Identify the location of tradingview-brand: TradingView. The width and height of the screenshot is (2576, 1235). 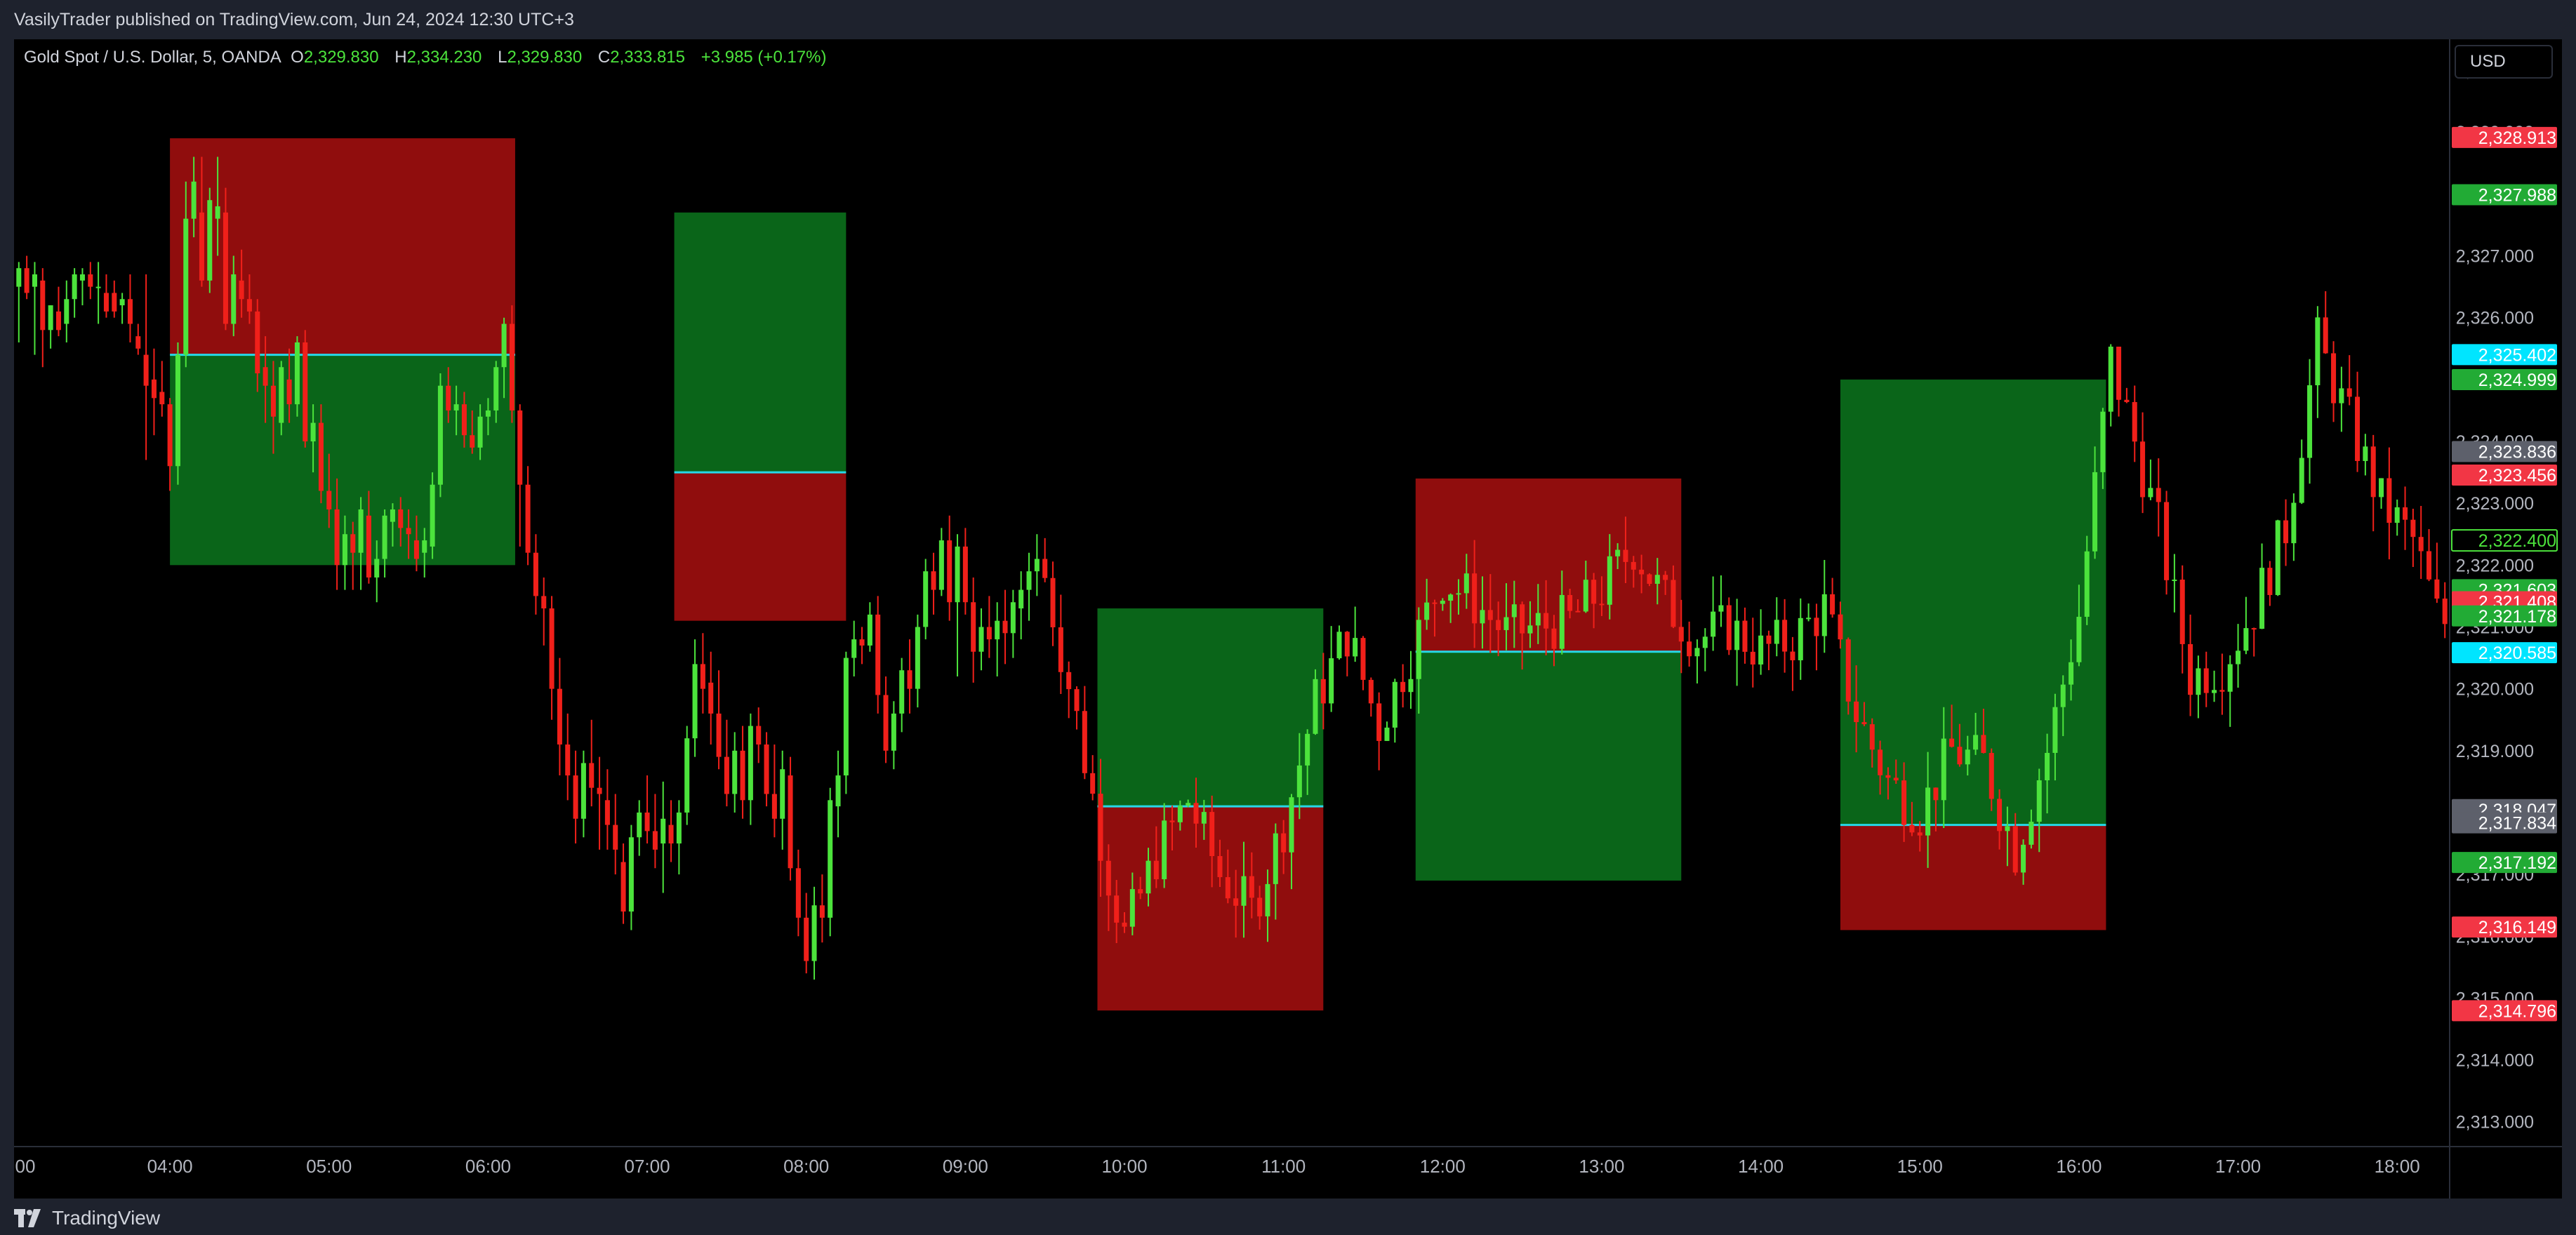
(87, 1218).